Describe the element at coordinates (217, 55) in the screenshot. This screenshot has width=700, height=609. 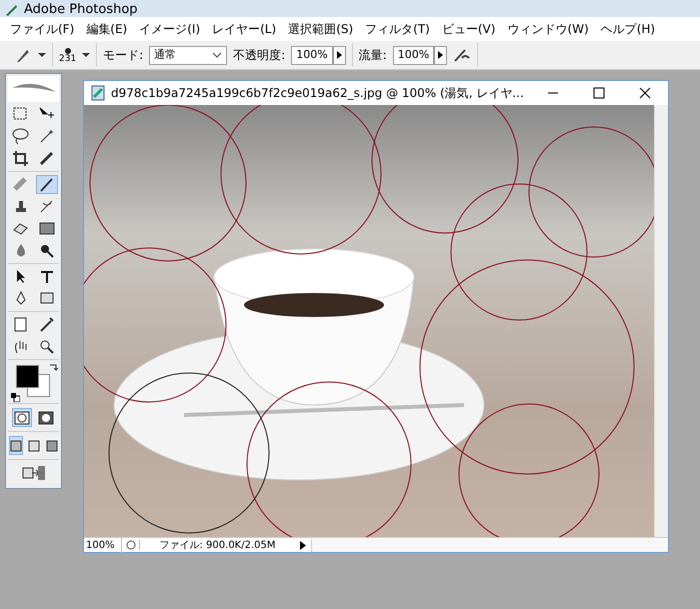
I see `chevron-icon` at that location.